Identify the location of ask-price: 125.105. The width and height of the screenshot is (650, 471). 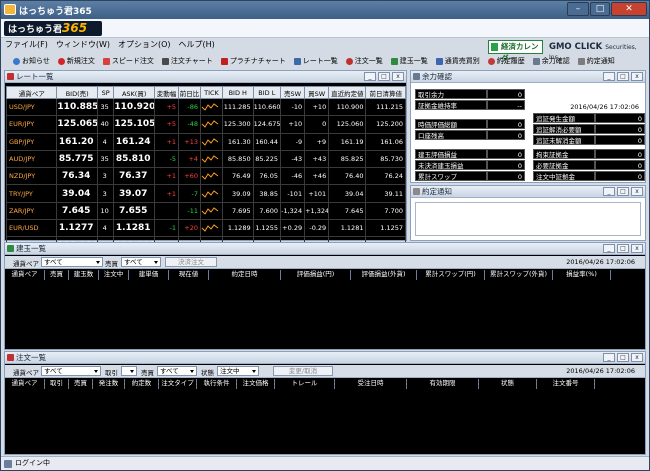
(134, 124).